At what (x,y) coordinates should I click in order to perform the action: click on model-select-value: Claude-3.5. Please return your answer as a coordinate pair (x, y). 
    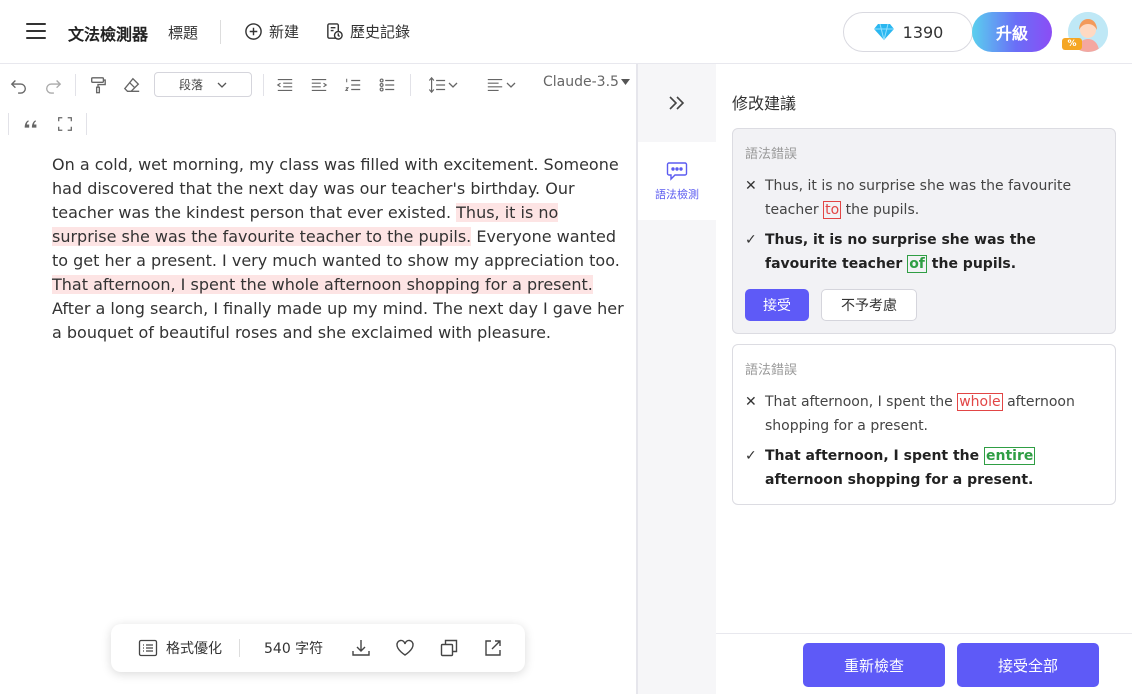
    Looking at the image, I should click on (581, 82).